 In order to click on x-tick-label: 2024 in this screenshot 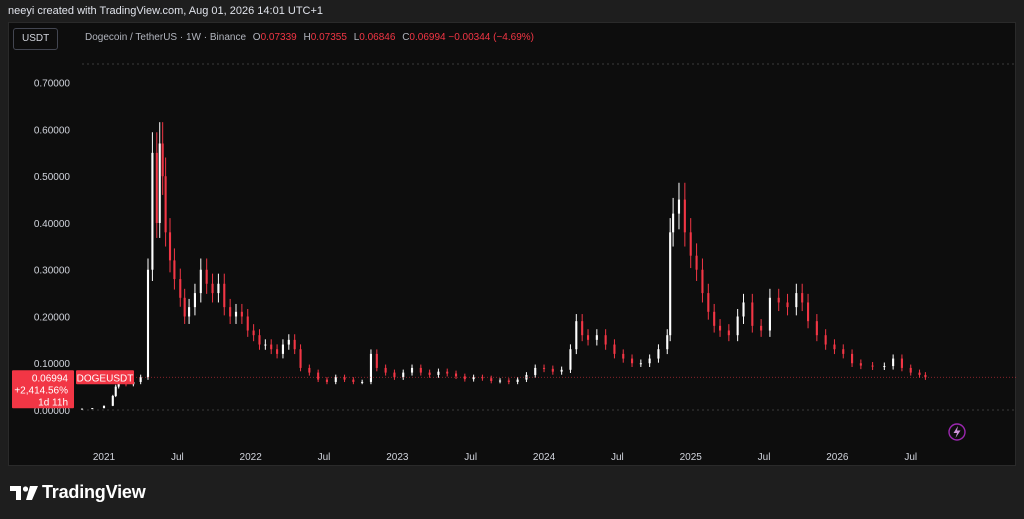, I will do `click(544, 457)`.